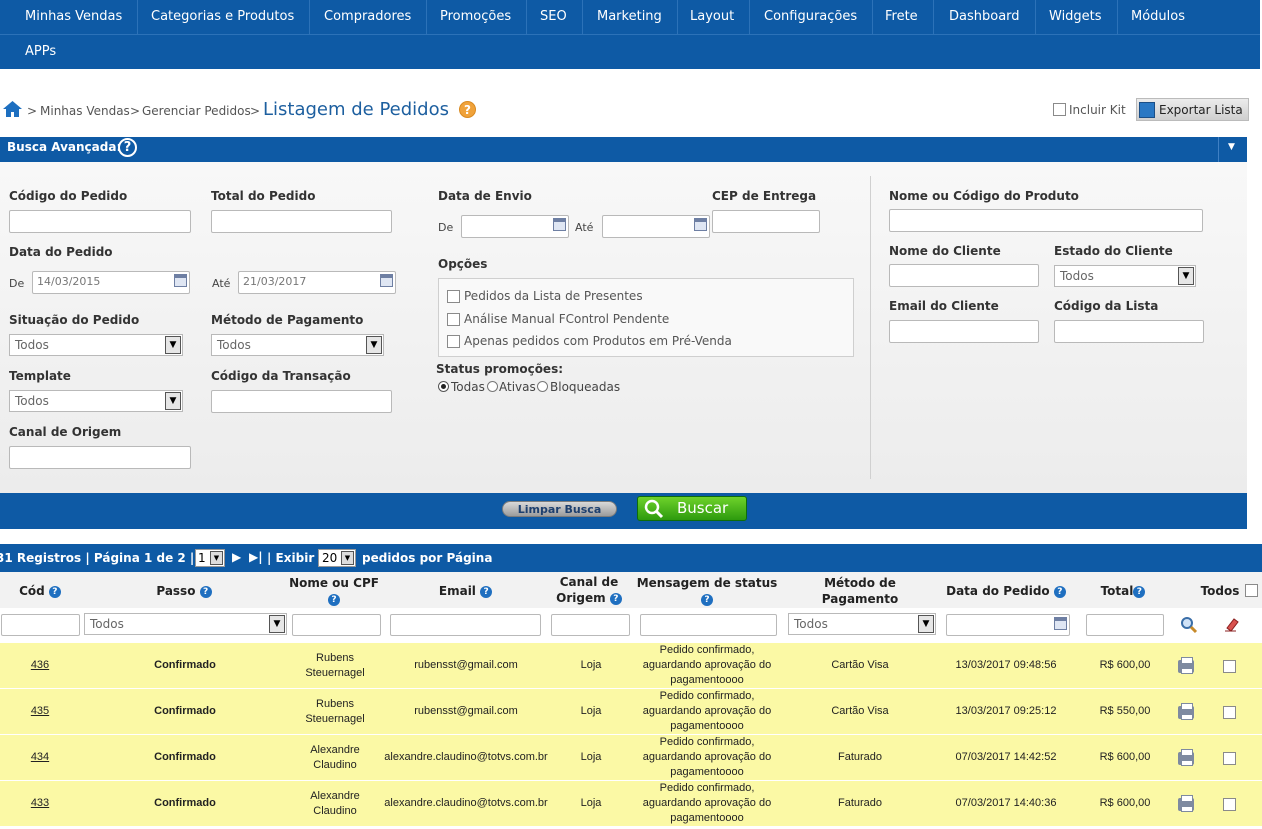  Describe the element at coordinates (453, 296) in the screenshot. I see `opcao-lista-presentes-checkbox` at that location.